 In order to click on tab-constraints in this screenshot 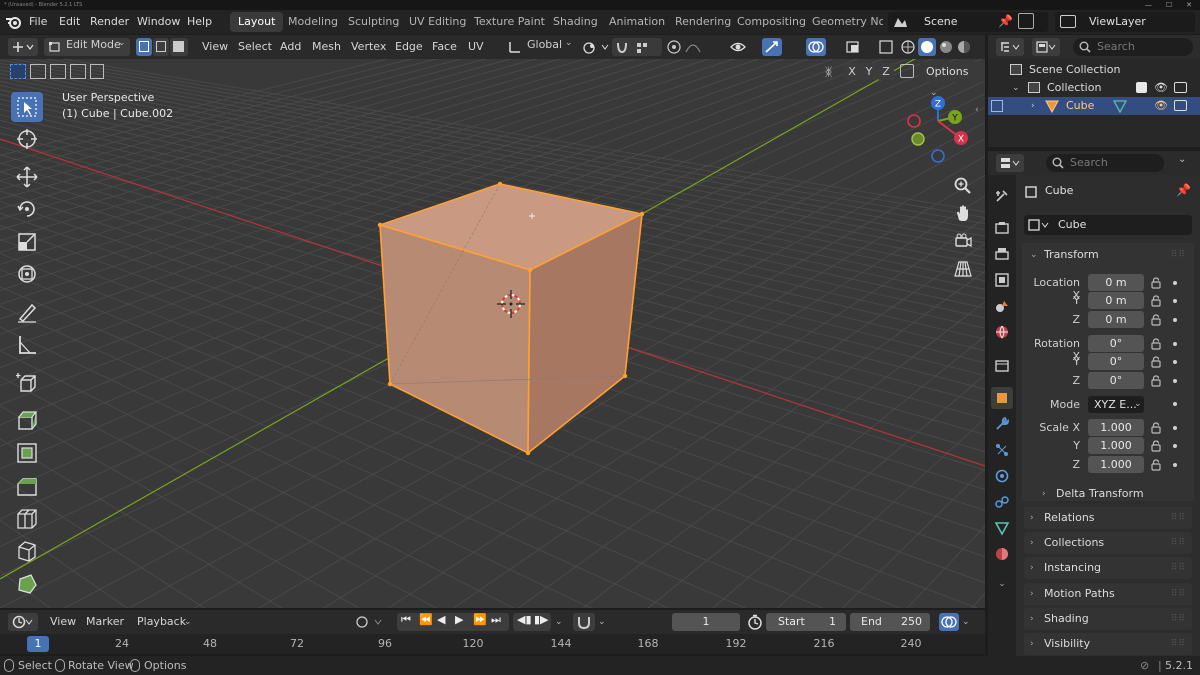, I will do `click(1002, 502)`.